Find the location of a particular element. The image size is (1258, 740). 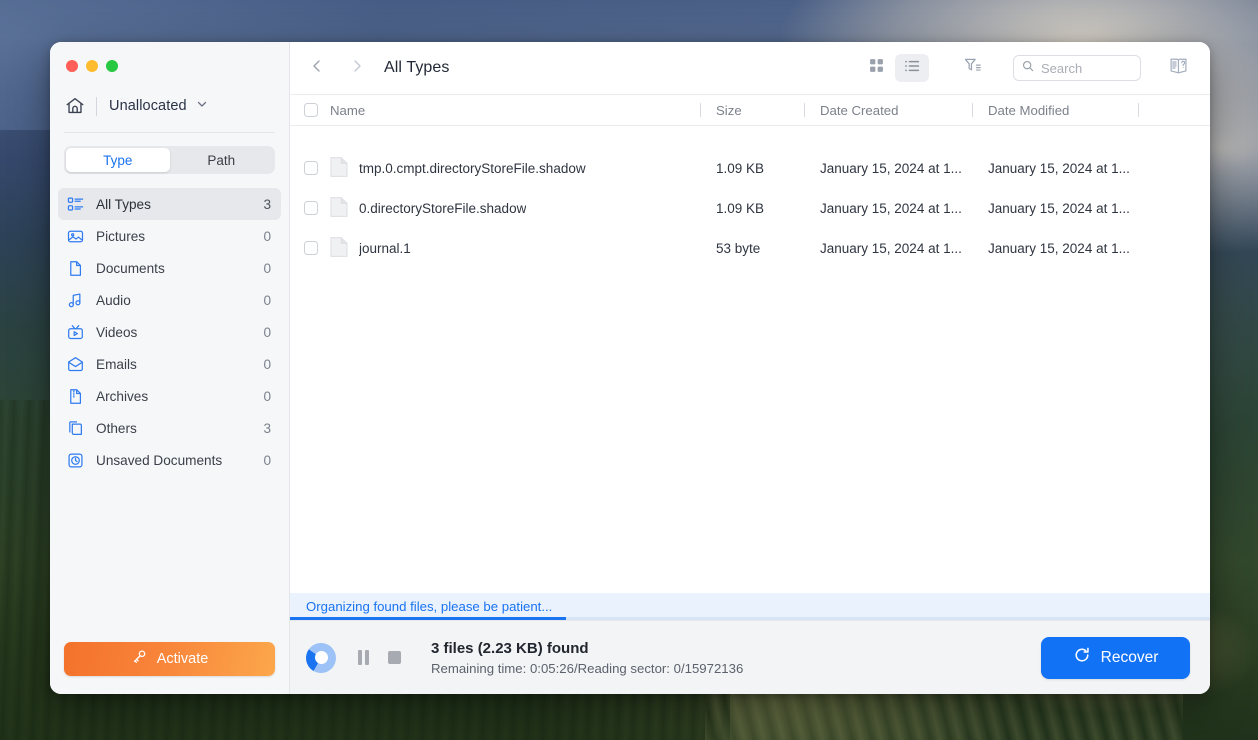

toolbar: All Types is located at coordinates (750, 68).